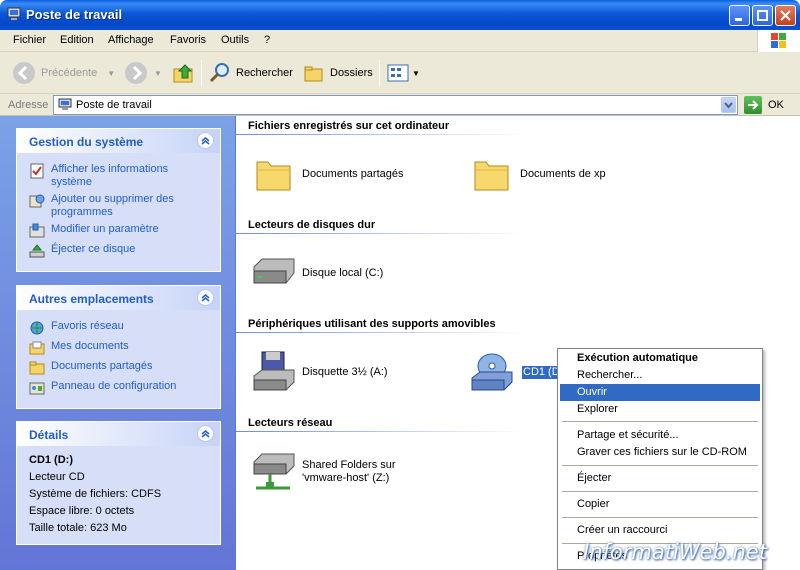  I want to click on place-label: Favoris réseau, so click(87, 326).